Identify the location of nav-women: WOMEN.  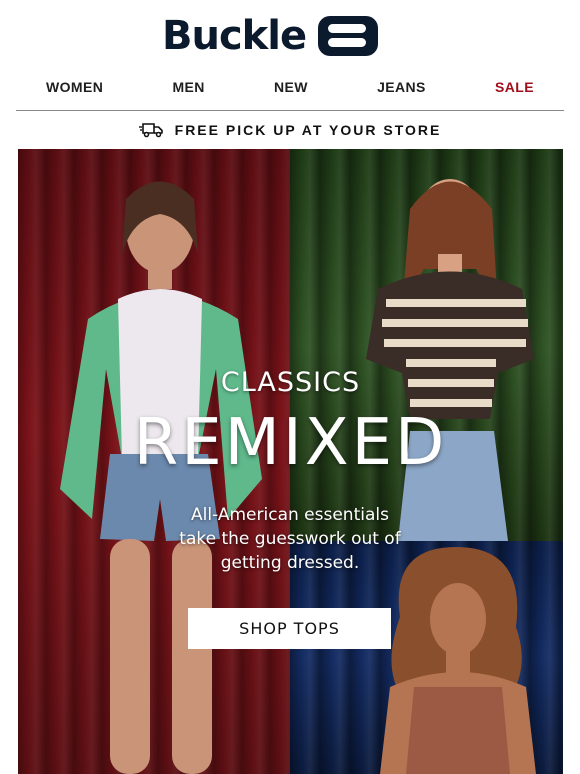
(74, 87).